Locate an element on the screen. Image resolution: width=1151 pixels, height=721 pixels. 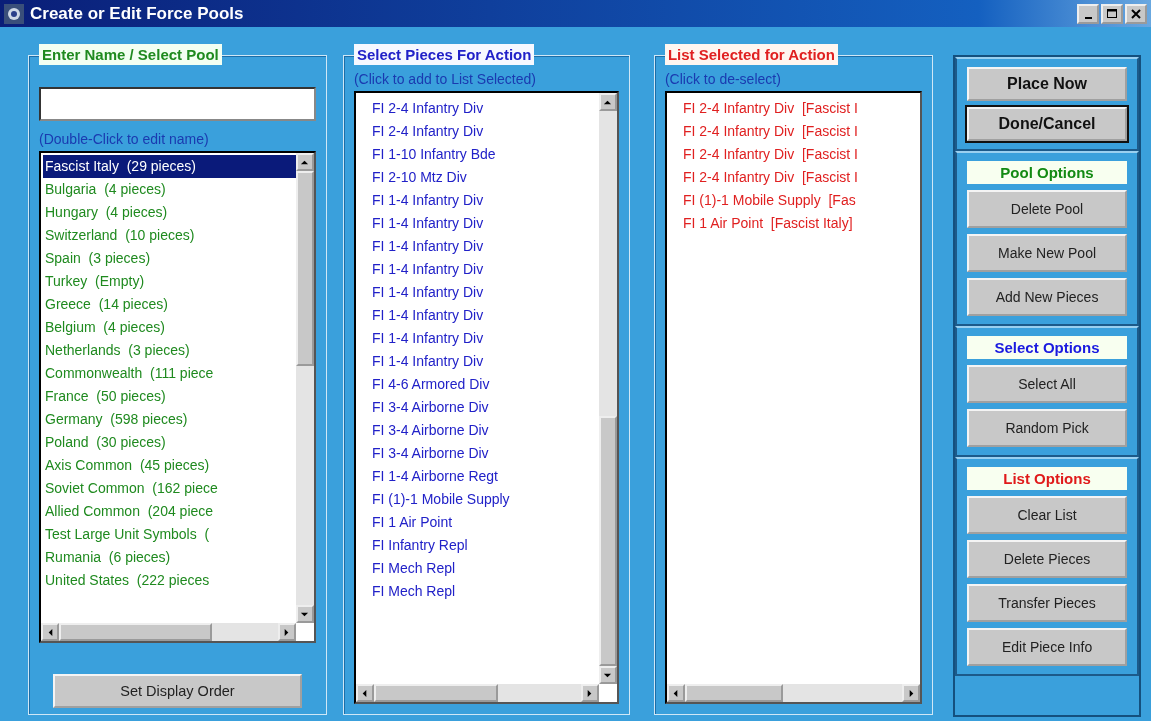
maximize-icon is located at coordinates (1112, 13).